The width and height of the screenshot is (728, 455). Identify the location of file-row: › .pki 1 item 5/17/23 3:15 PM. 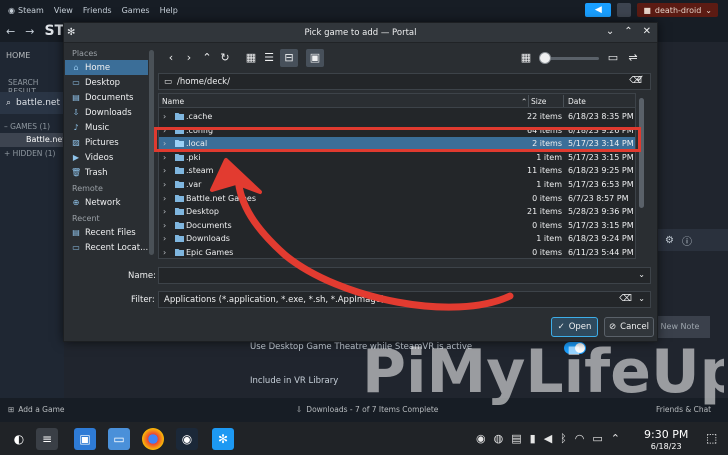
(397, 158).